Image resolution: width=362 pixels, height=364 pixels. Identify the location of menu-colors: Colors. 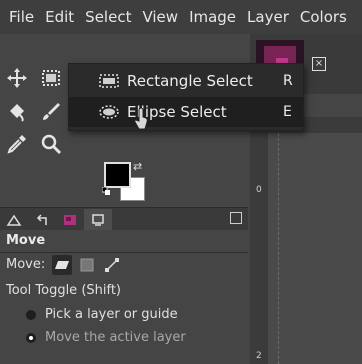
(321, 17).